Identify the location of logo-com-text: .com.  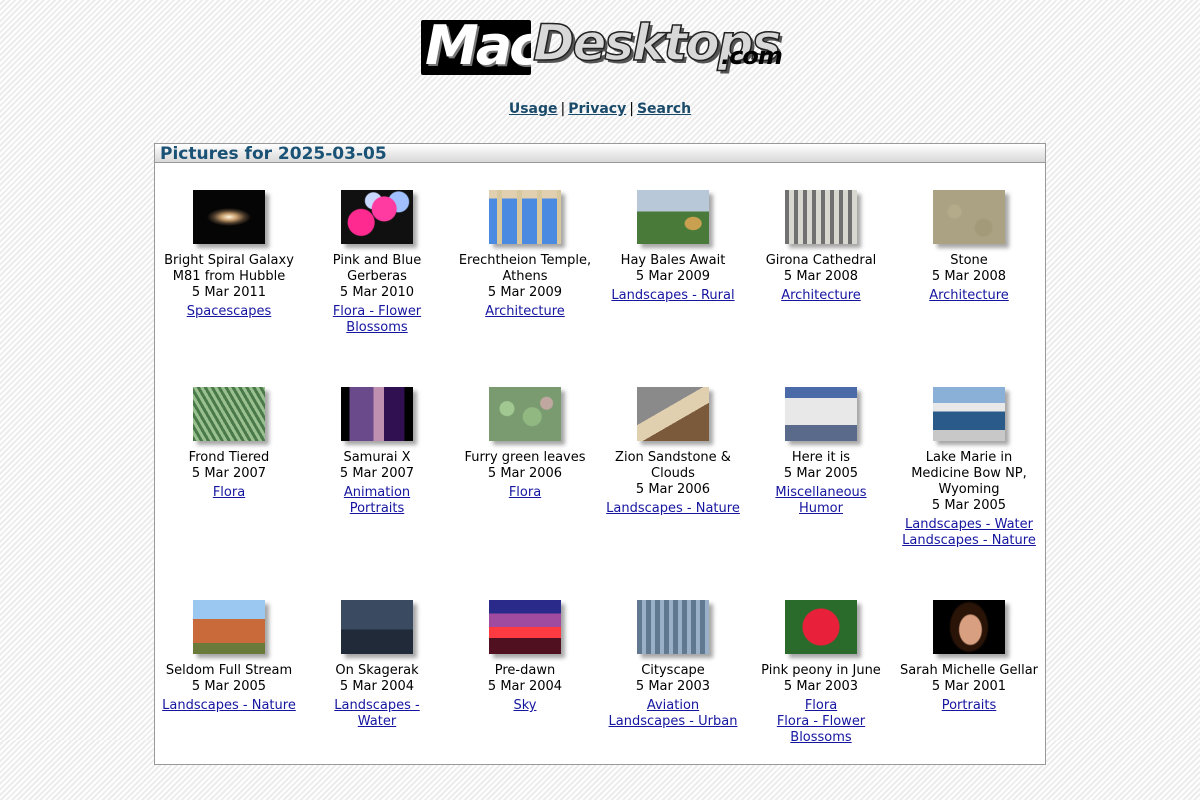
(752, 56).